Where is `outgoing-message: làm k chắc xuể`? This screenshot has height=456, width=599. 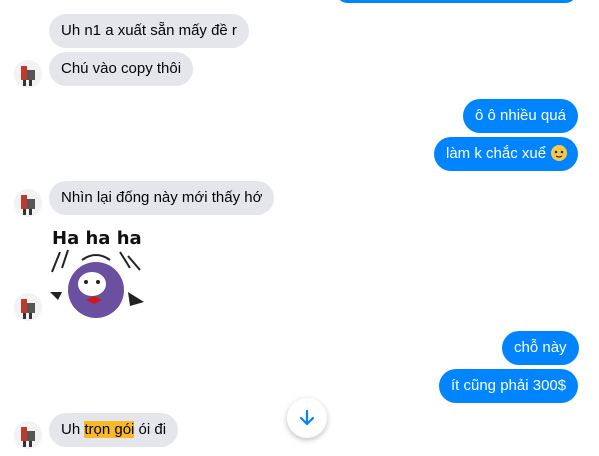
outgoing-message: làm k chắc xuể is located at coordinates (506, 154).